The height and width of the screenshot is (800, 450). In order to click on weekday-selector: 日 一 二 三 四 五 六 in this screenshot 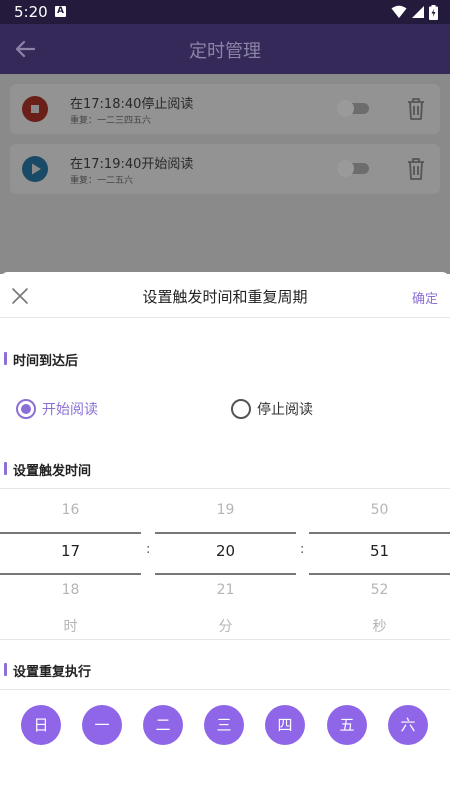, I will do `click(225, 725)`.